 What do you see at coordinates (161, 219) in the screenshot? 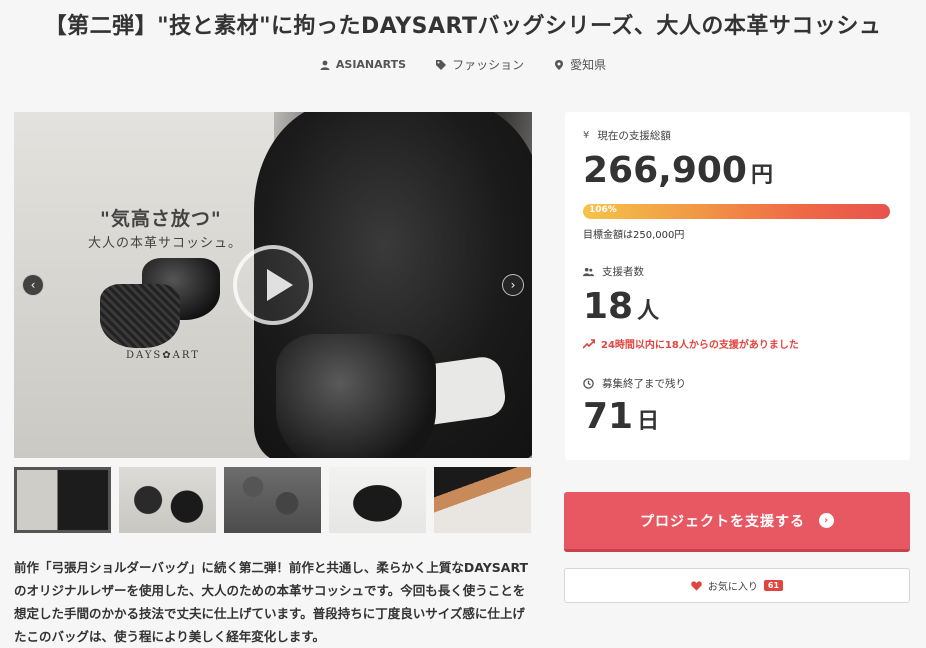
I see `hero-catchcopy: "気高さ放つ"` at bounding box center [161, 219].